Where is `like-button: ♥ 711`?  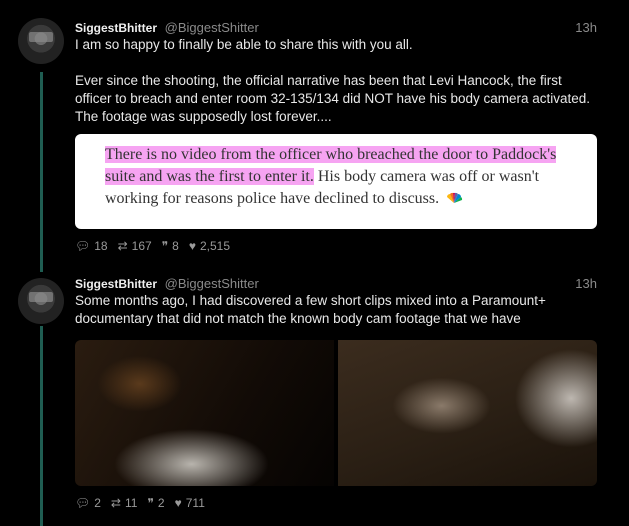 like-button: ♥ 711 is located at coordinates (190, 503).